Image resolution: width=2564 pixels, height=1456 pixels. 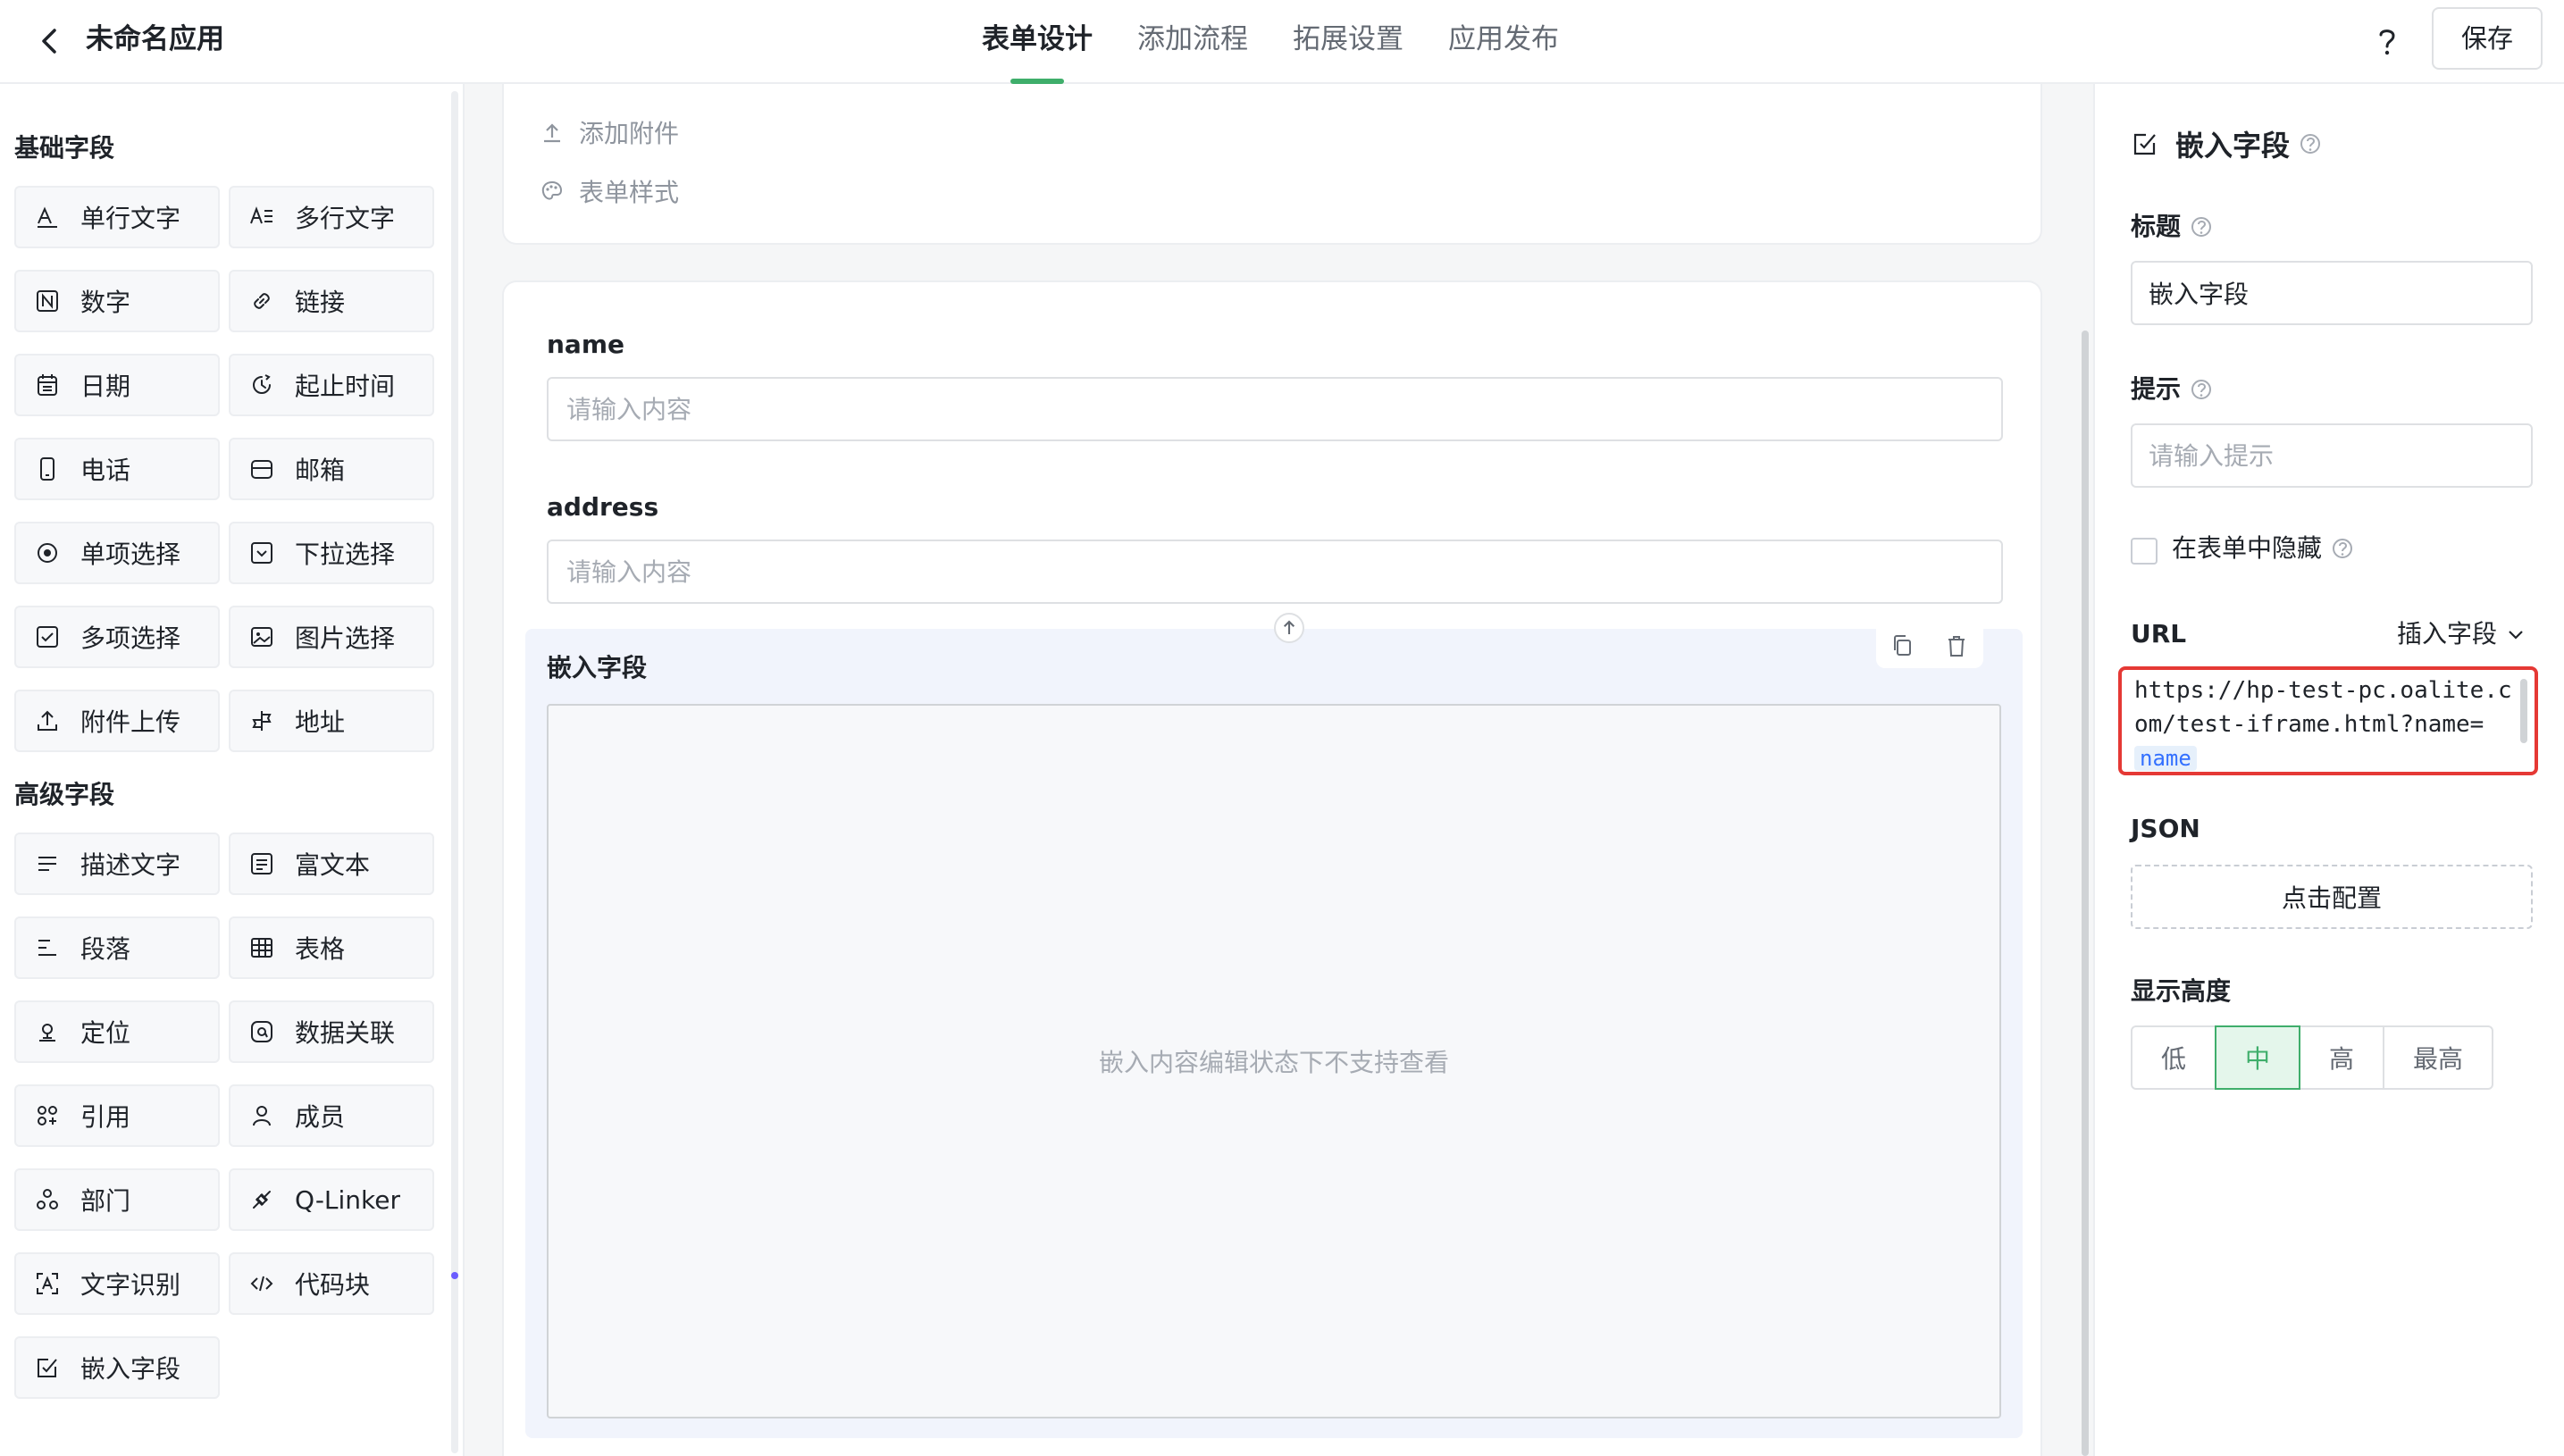 I want to click on field-number: 数字, so click(x=117, y=301).